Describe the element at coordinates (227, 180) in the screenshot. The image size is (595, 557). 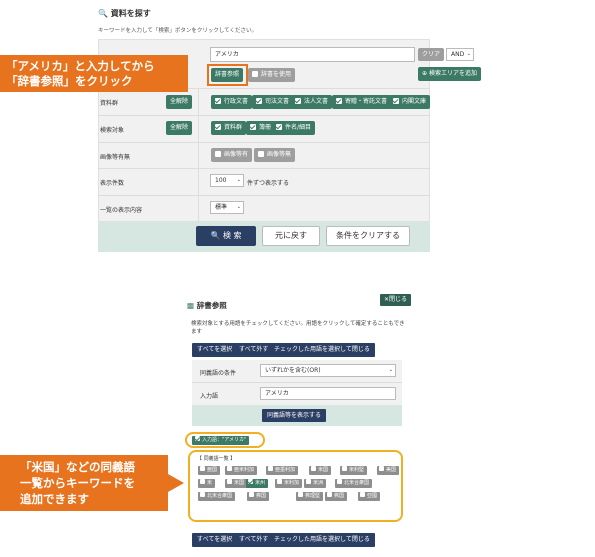
I see `count-select: 100 ⌄` at that location.